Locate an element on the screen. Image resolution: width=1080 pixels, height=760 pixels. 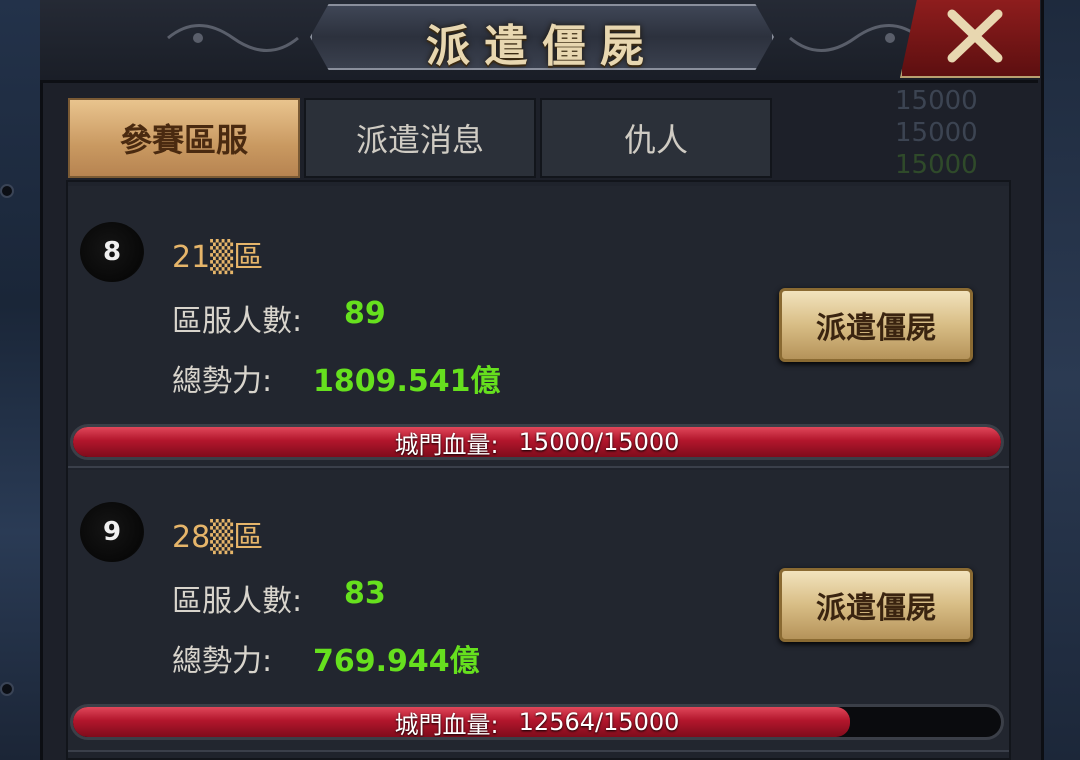
close-x-icon is located at coordinates (975, 36).